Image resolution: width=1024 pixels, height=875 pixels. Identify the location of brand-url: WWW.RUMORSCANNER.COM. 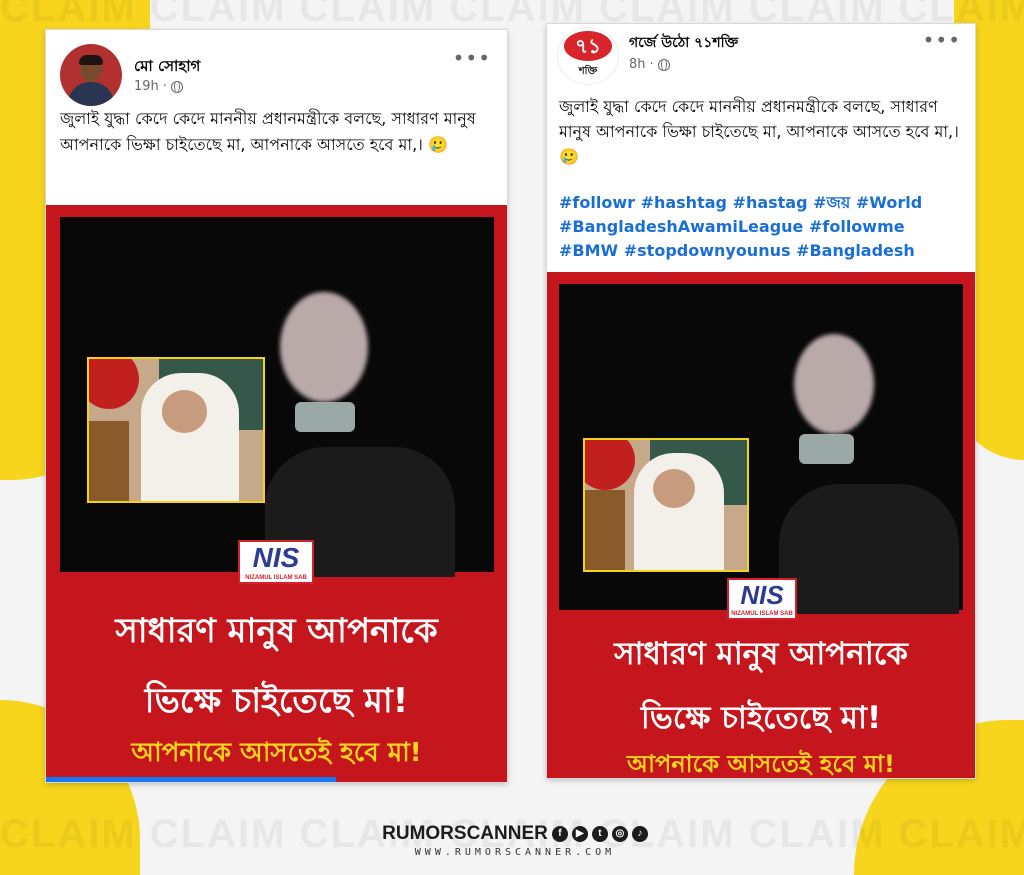
(515, 852).